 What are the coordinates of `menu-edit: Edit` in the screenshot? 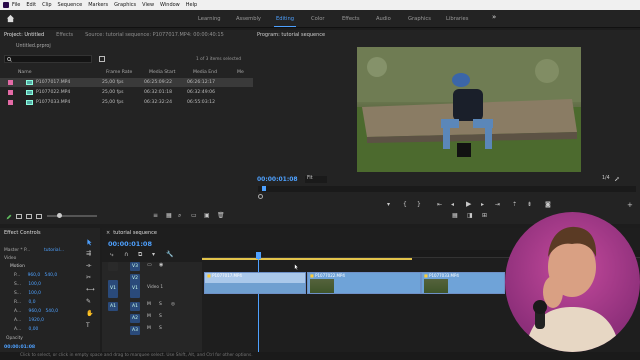 It's located at (31, 5).